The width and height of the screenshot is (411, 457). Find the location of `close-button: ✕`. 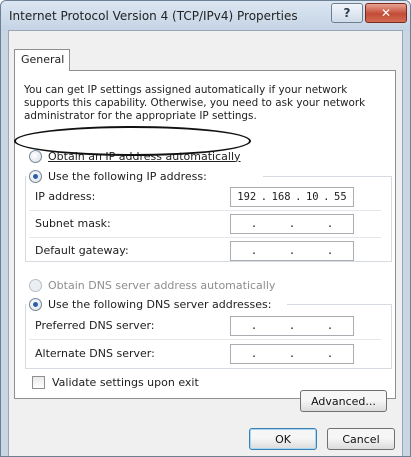

close-button: ✕ is located at coordinates (386, 13).